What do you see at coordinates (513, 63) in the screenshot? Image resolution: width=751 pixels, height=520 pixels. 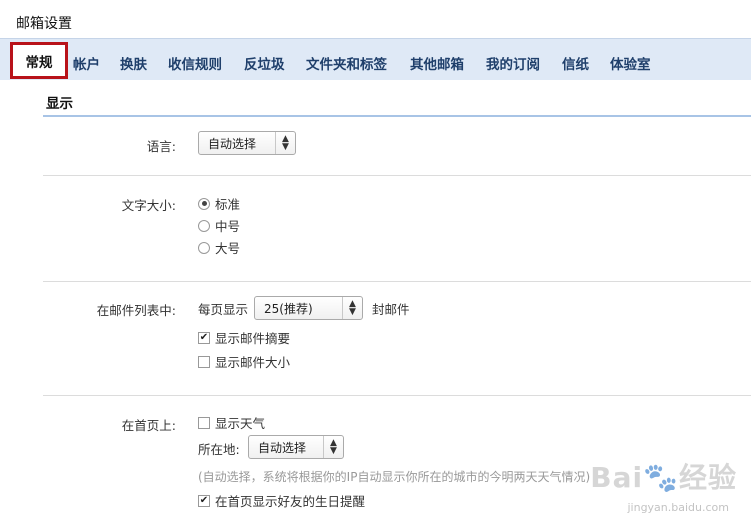 I see `tab-my-subscriptions: 我的订阅` at bounding box center [513, 63].